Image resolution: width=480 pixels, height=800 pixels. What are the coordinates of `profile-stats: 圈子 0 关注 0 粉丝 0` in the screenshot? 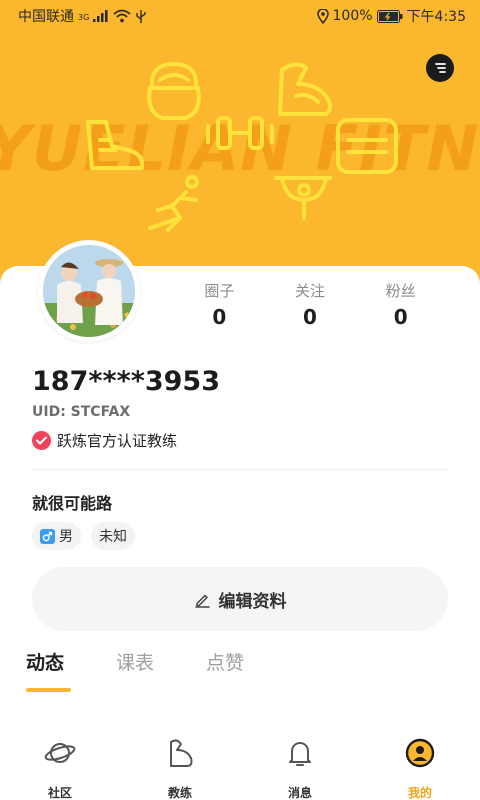 It's located at (310, 304).